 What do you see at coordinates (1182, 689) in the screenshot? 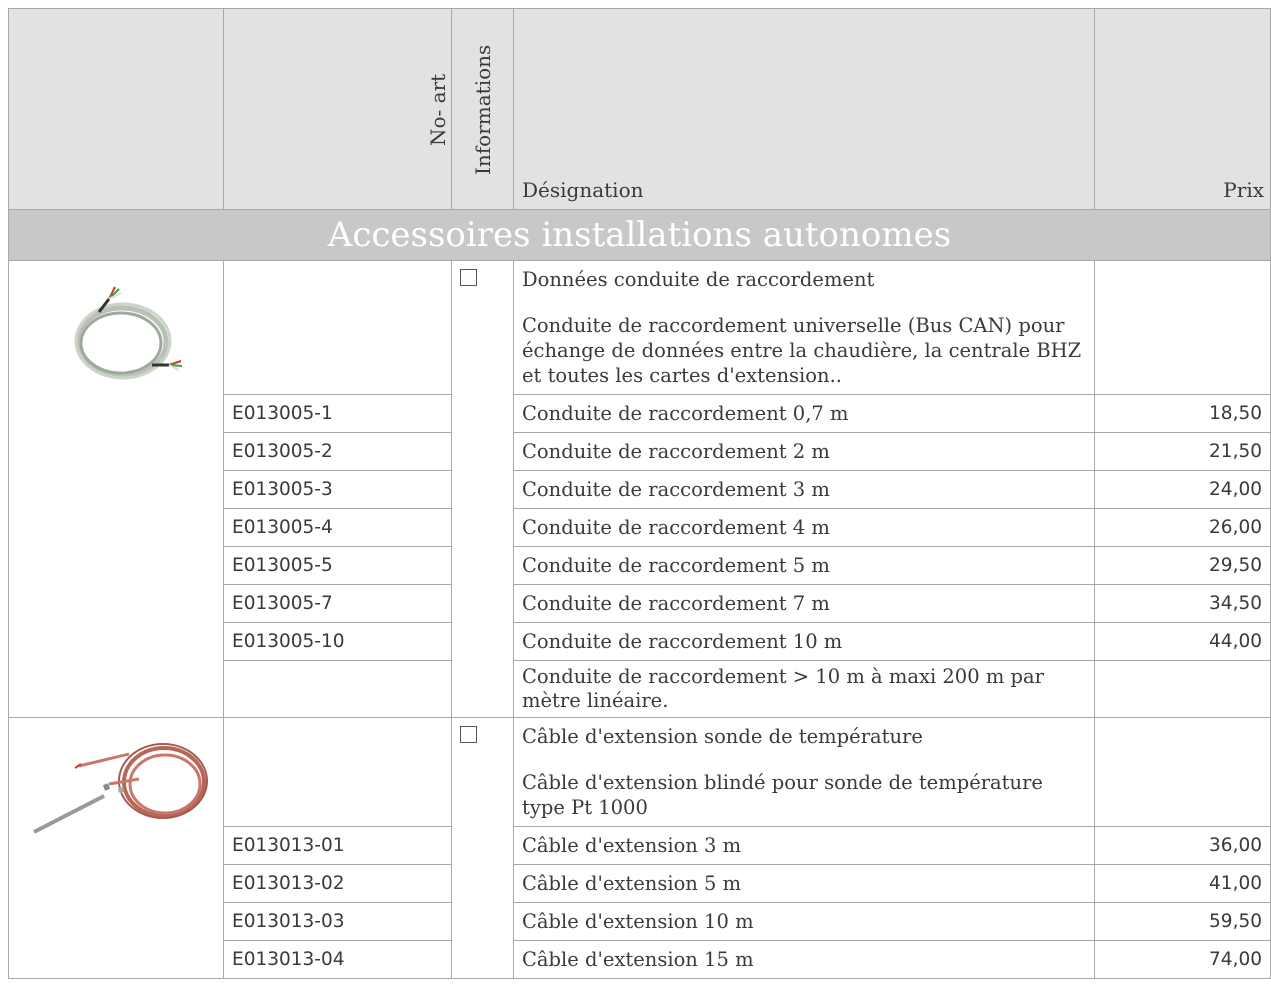
I see `group1-extra-price-empty` at bounding box center [1182, 689].